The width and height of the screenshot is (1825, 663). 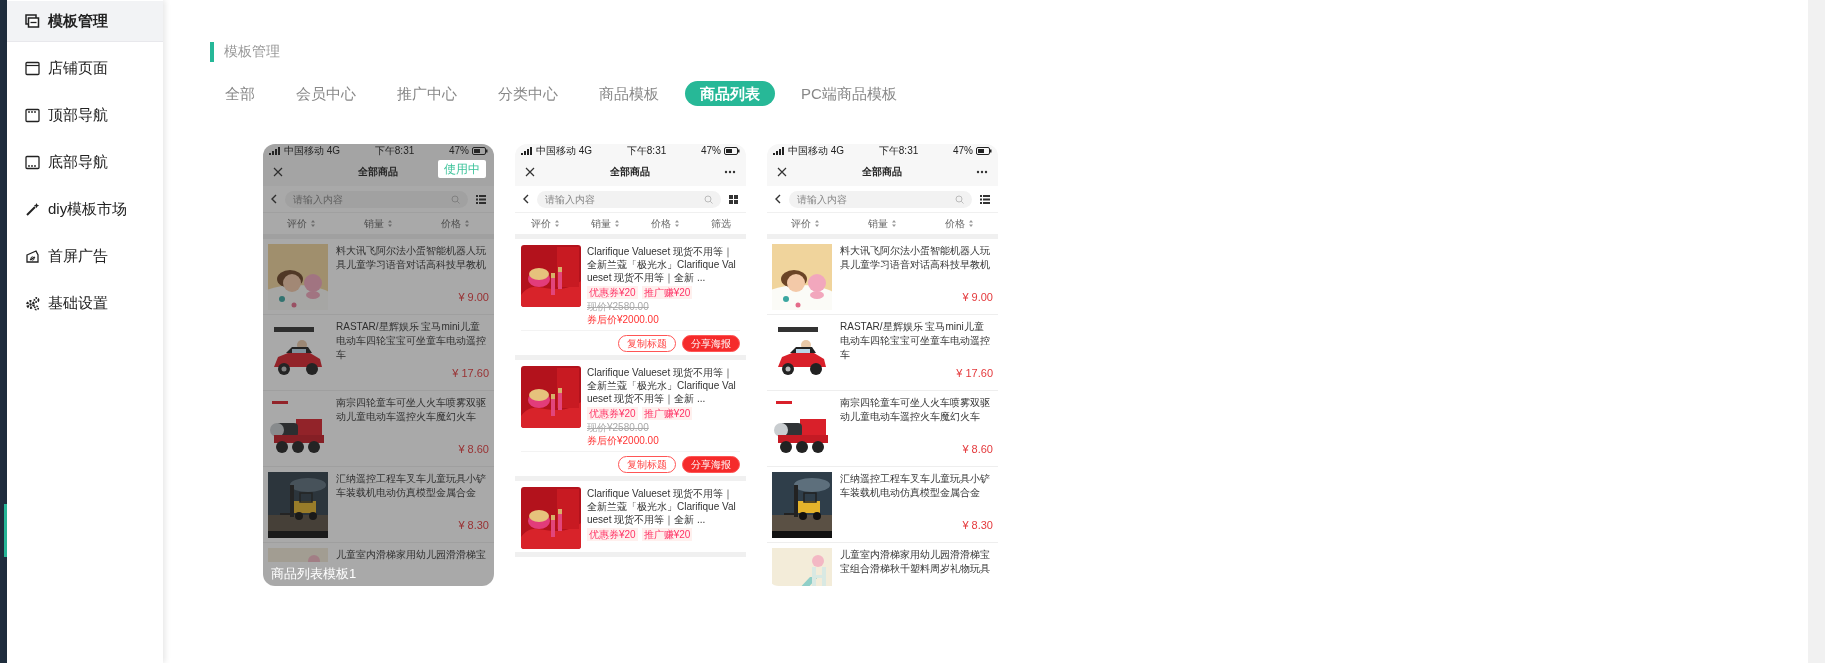 What do you see at coordinates (32, 21) in the screenshot?
I see `layers-icon` at bounding box center [32, 21].